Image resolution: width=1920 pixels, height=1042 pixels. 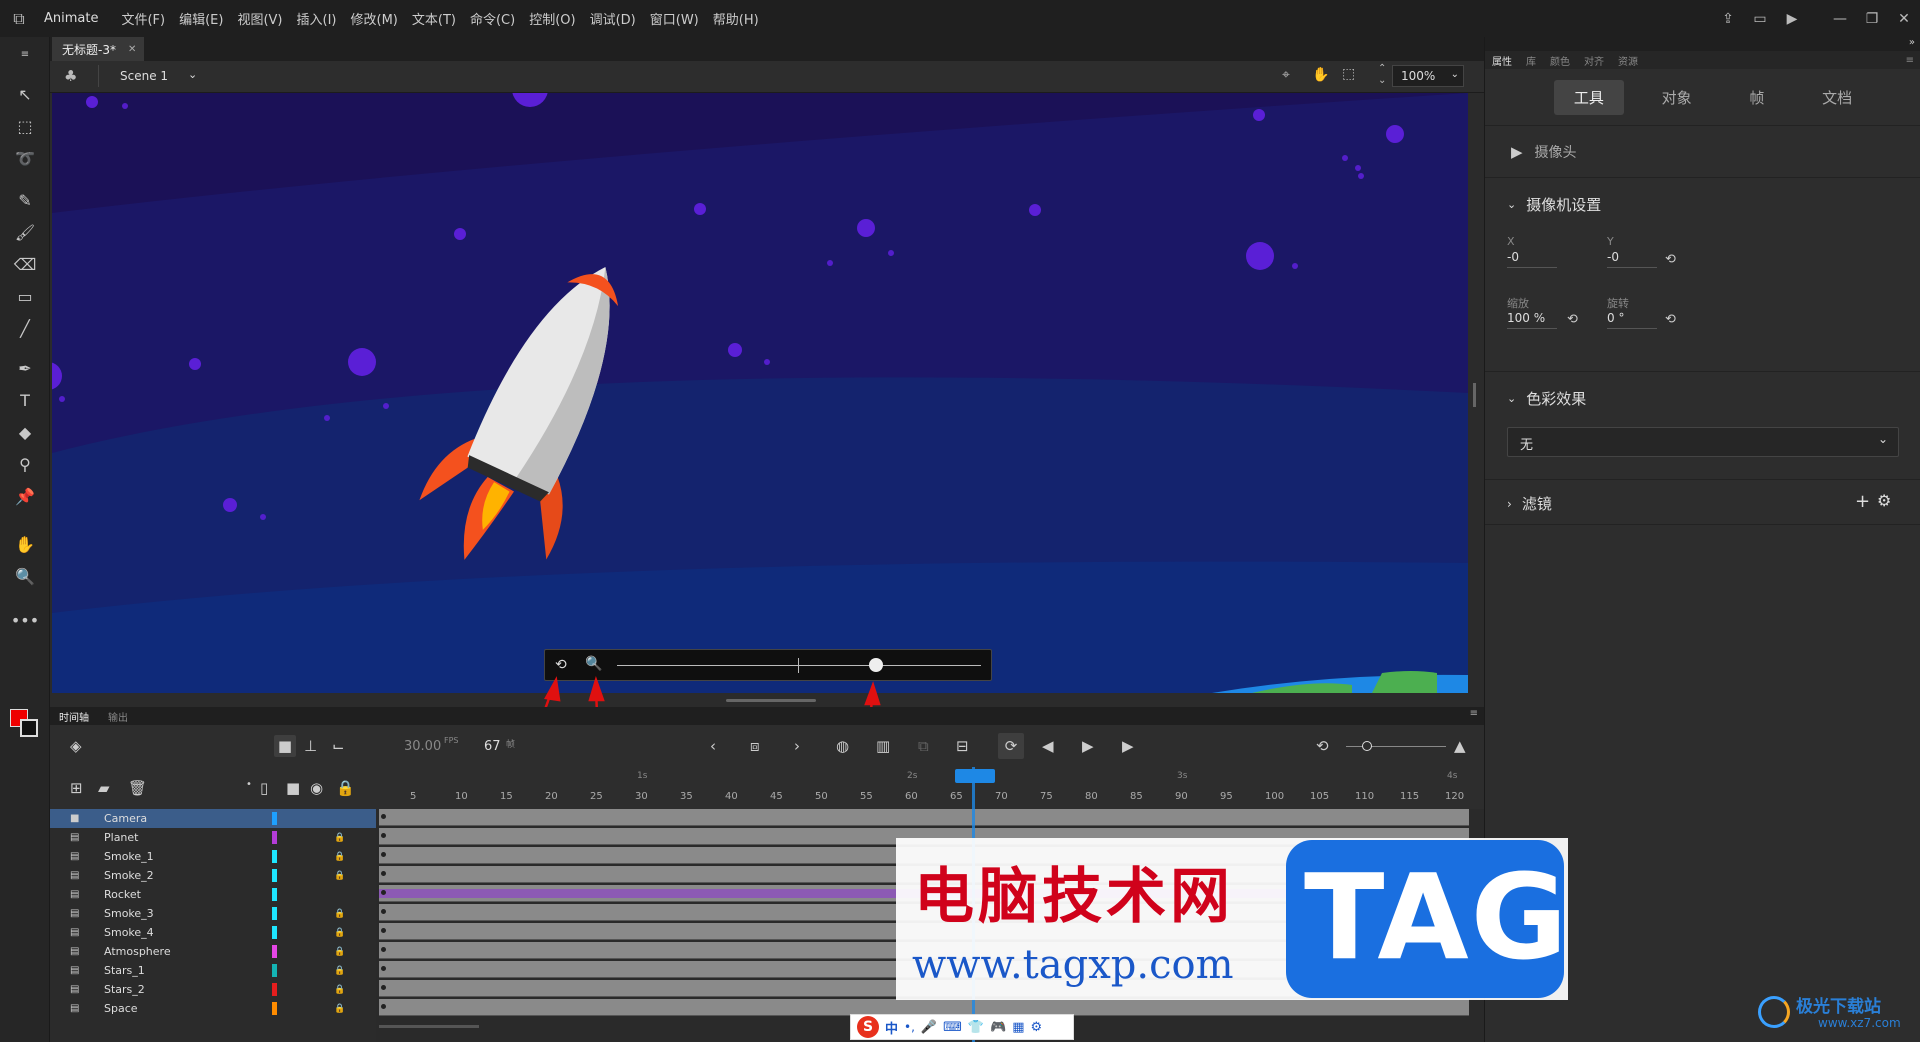 What do you see at coordinates (891, 1027) in the screenshot?
I see `ime-mode: 中` at bounding box center [891, 1027].